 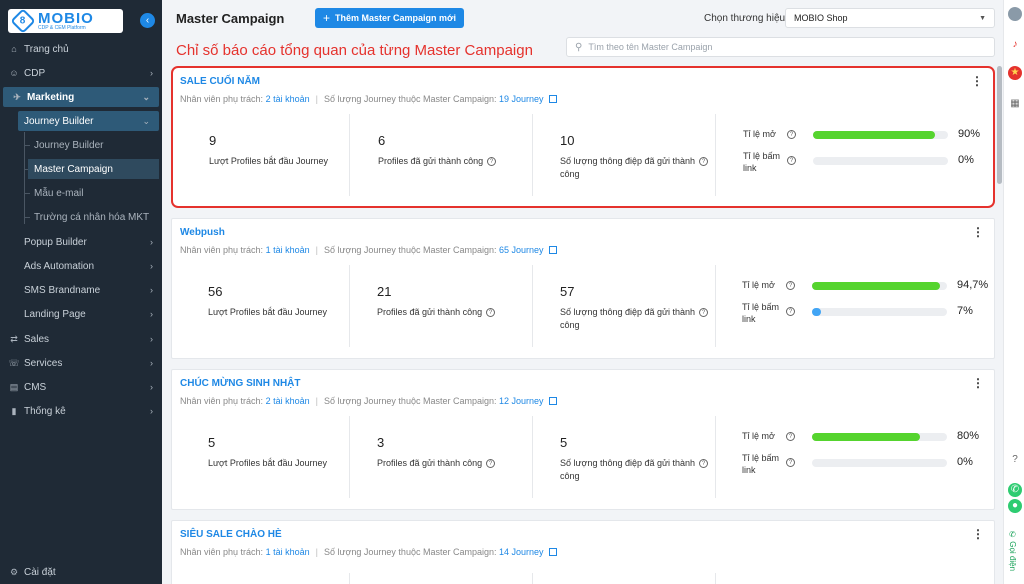 What do you see at coordinates (890, 18) in the screenshot?
I see `brand-select: MOBIO Shop ▼` at bounding box center [890, 18].